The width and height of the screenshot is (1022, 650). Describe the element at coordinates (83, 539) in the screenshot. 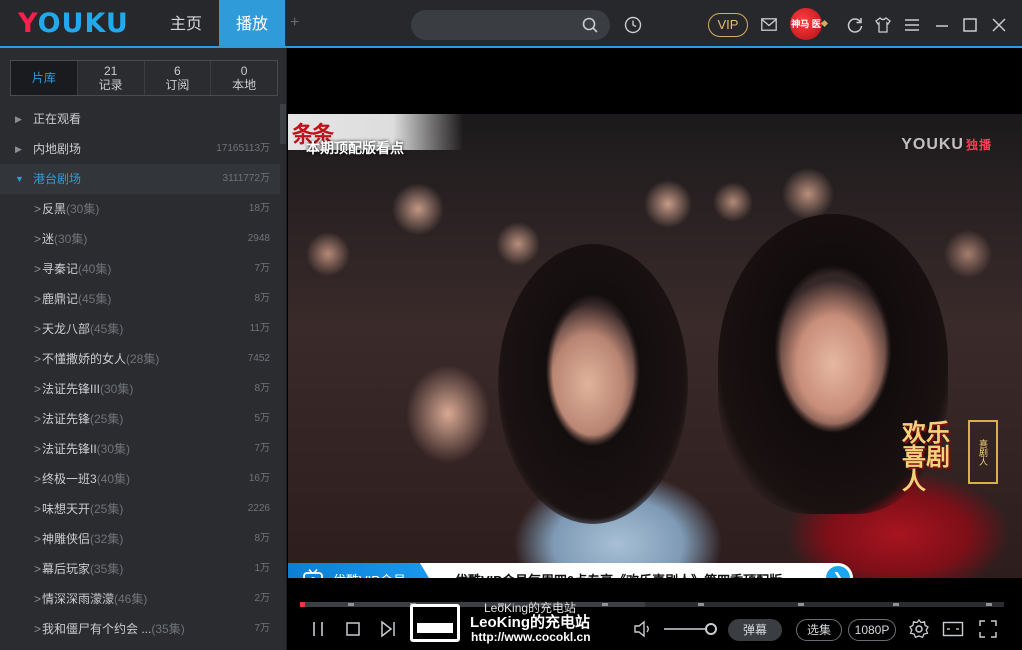

I see `show-title: 神雕侠侣(32集)` at that location.